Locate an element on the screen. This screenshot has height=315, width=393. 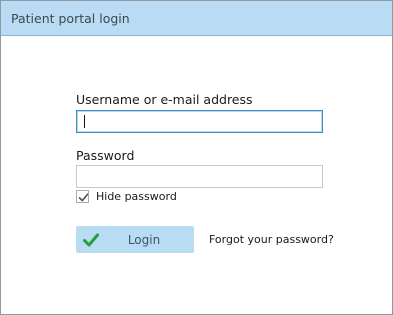
forgot-password-link: Forgot your password? is located at coordinates (271, 240).